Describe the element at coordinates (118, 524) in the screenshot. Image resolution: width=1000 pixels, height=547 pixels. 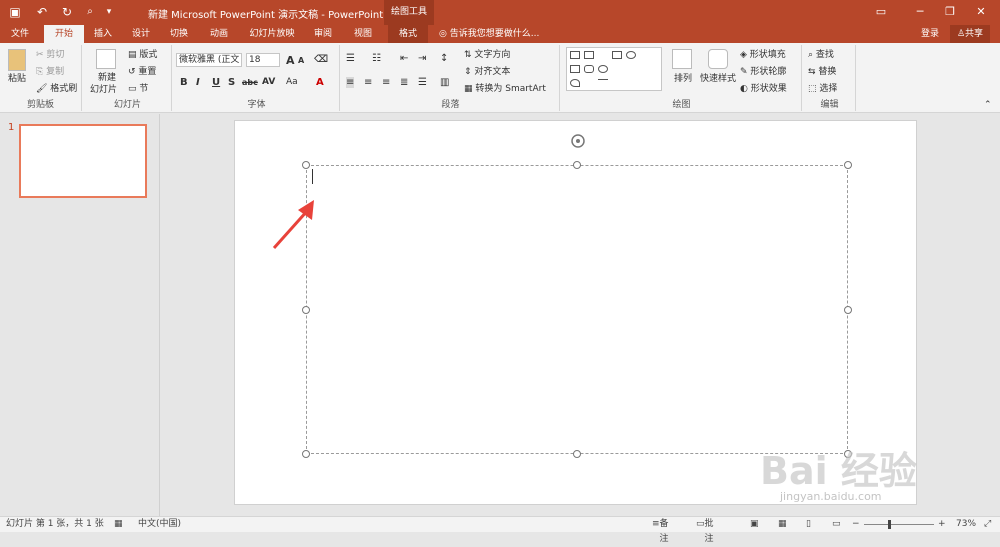
I see `spellcheck-icon: ▦` at that location.